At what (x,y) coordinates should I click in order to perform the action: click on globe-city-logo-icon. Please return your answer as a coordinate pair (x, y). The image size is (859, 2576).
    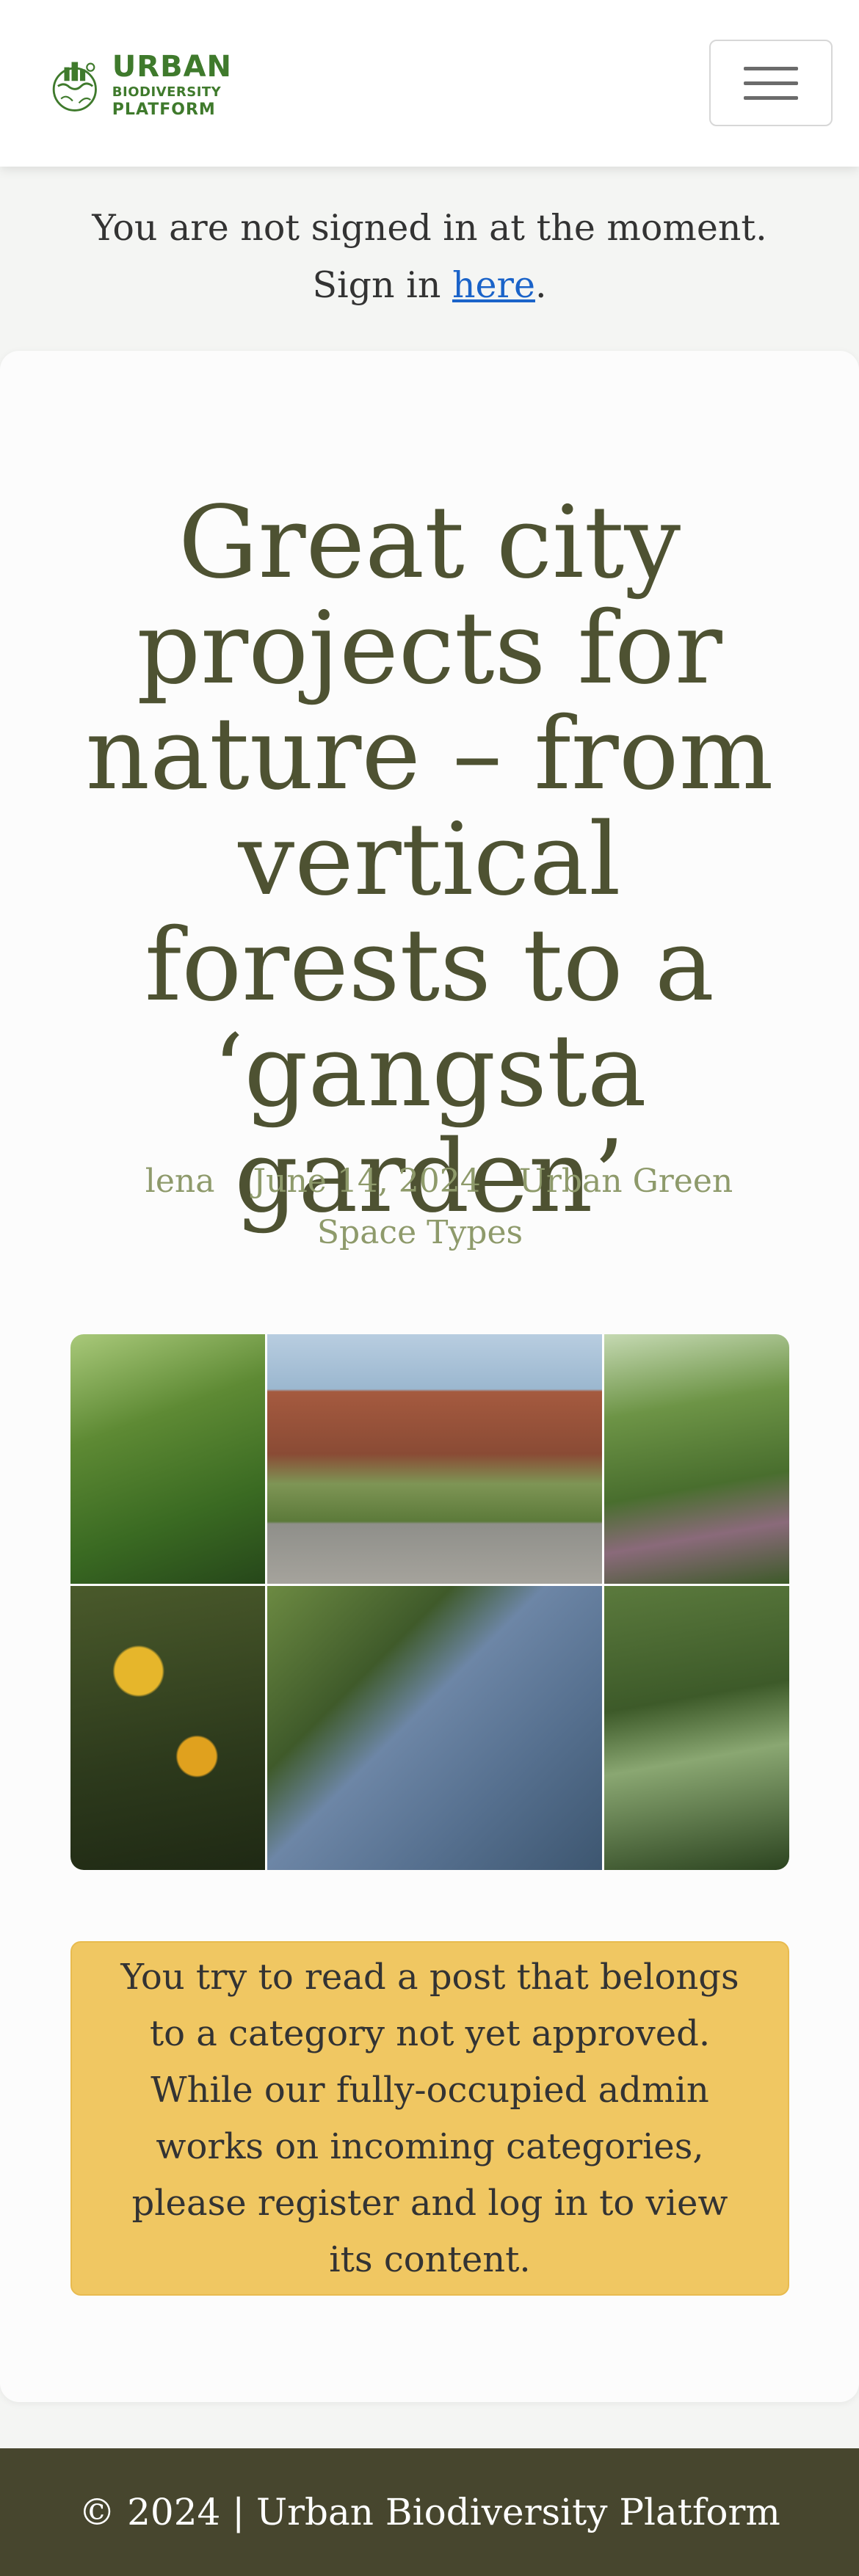
    Looking at the image, I should click on (74, 87).